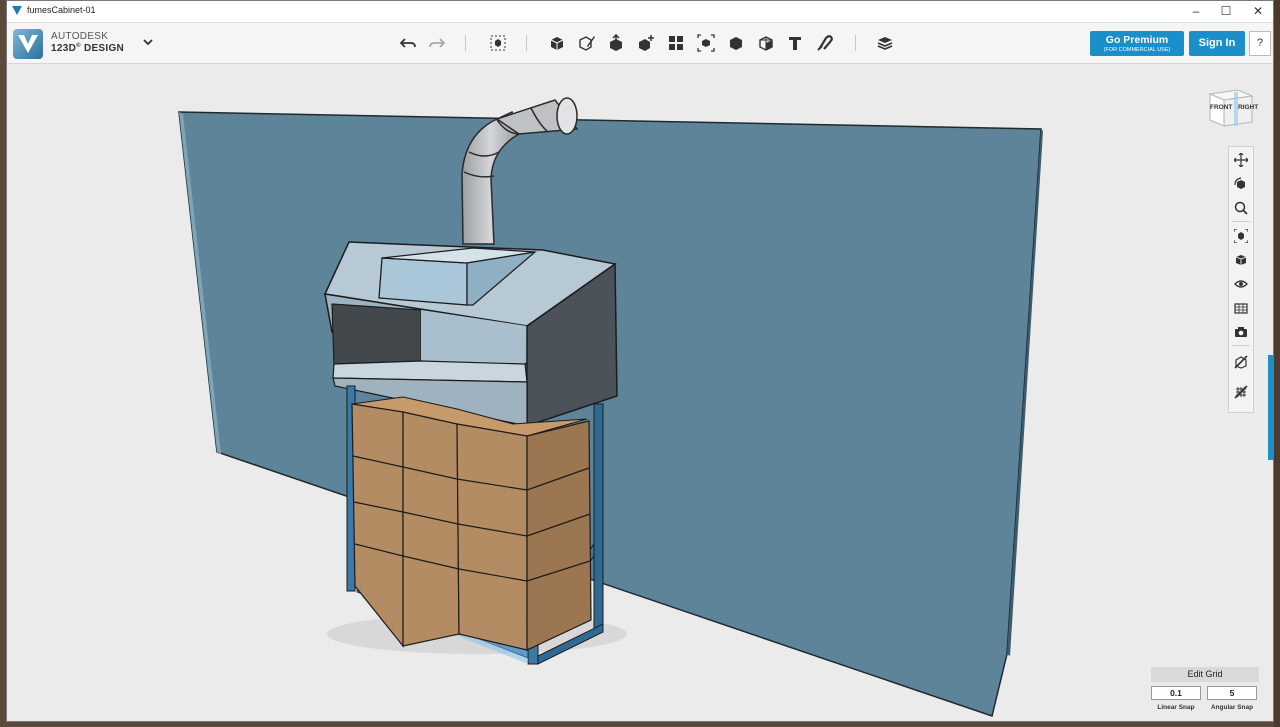  What do you see at coordinates (616, 43) in the screenshot?
I see `construct-icon` at bounding box center [616, 43].